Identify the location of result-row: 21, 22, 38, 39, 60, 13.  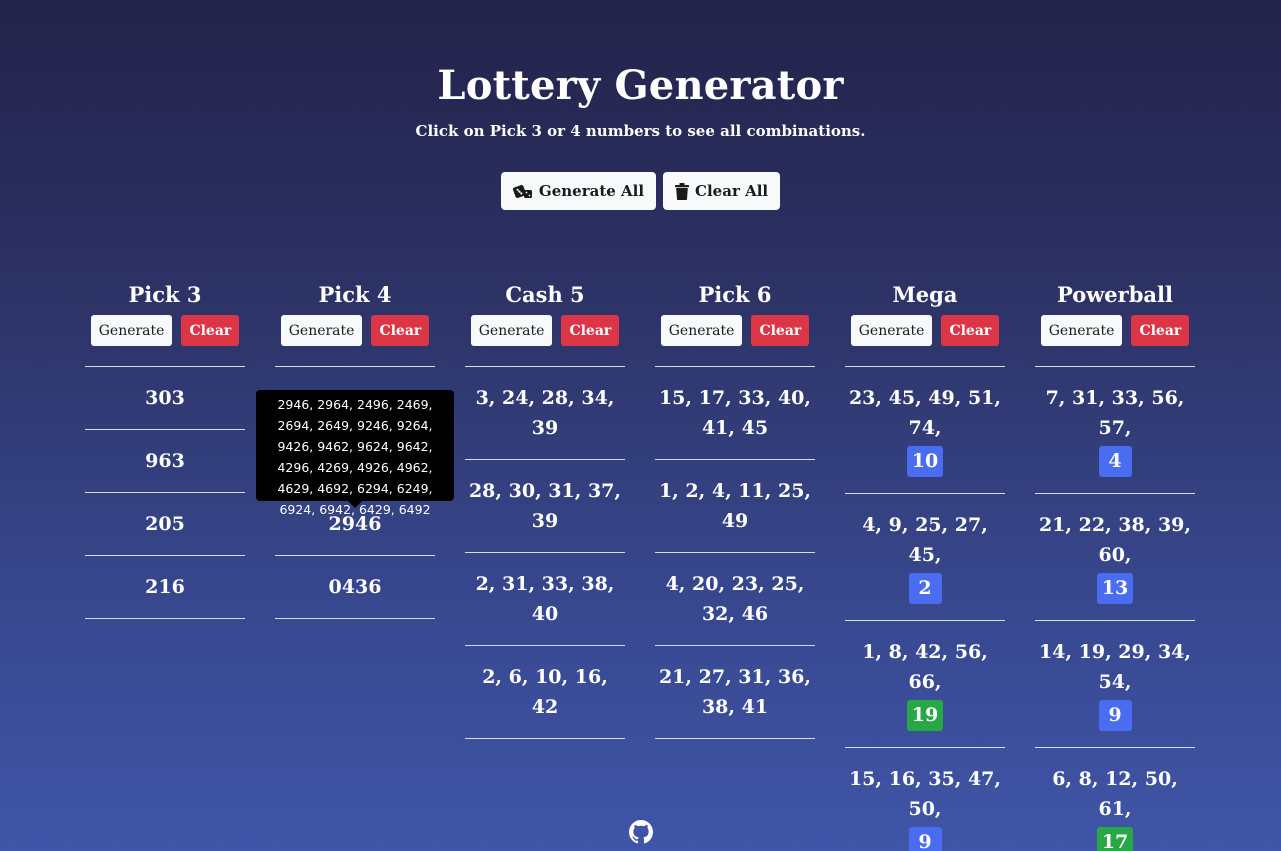
(1115, 557).